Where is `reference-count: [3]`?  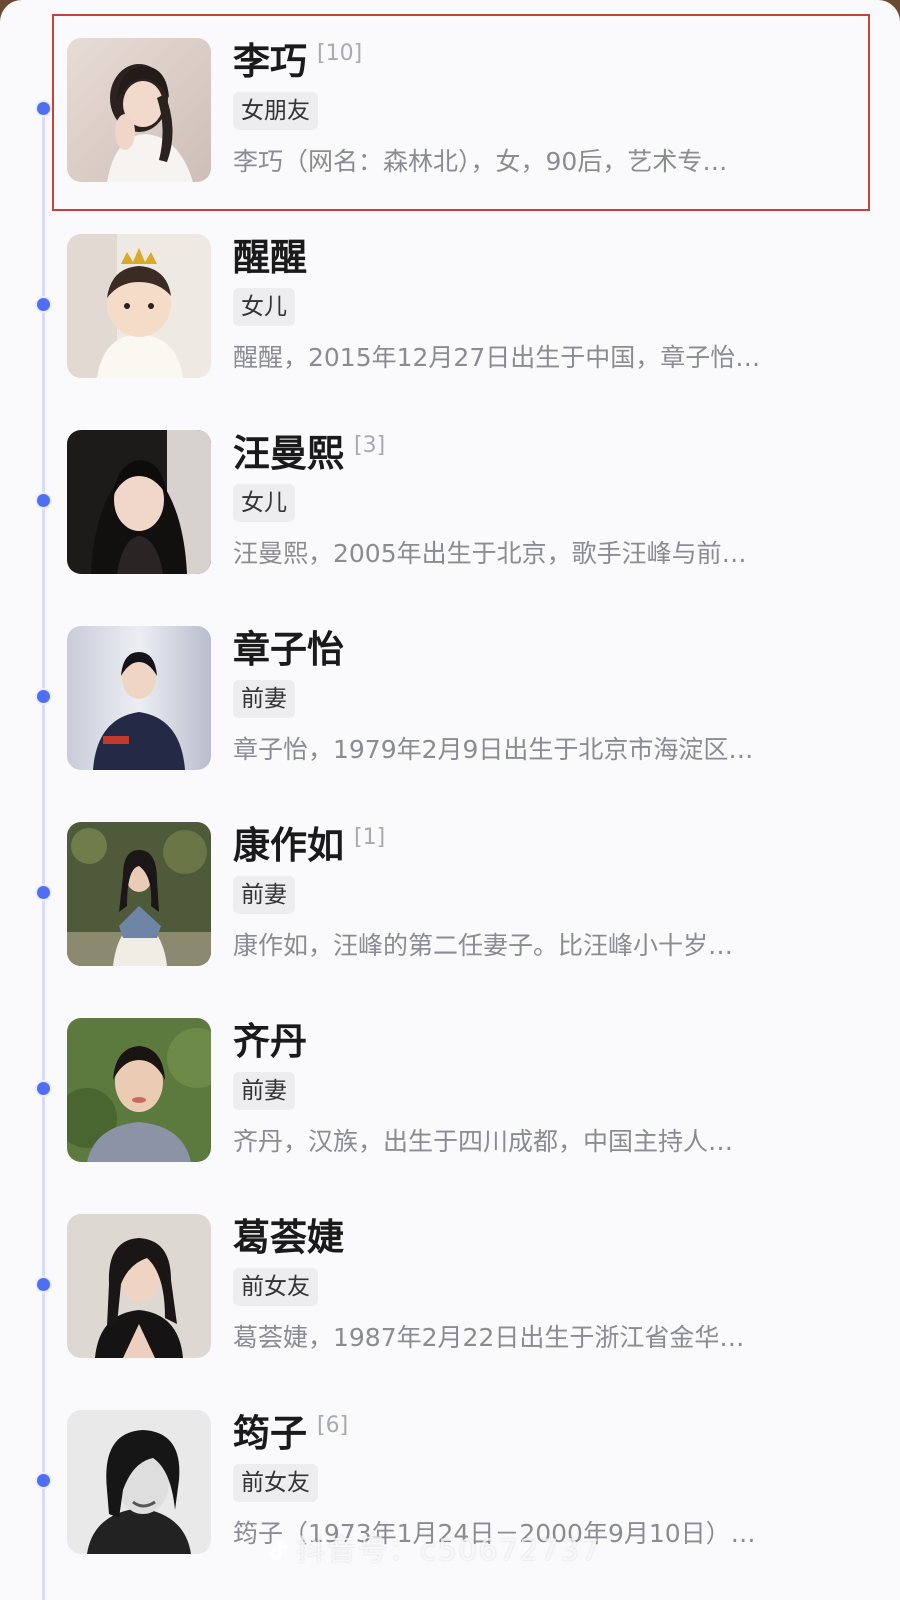 reference-count: [3] is located at coordinates (369, 445).